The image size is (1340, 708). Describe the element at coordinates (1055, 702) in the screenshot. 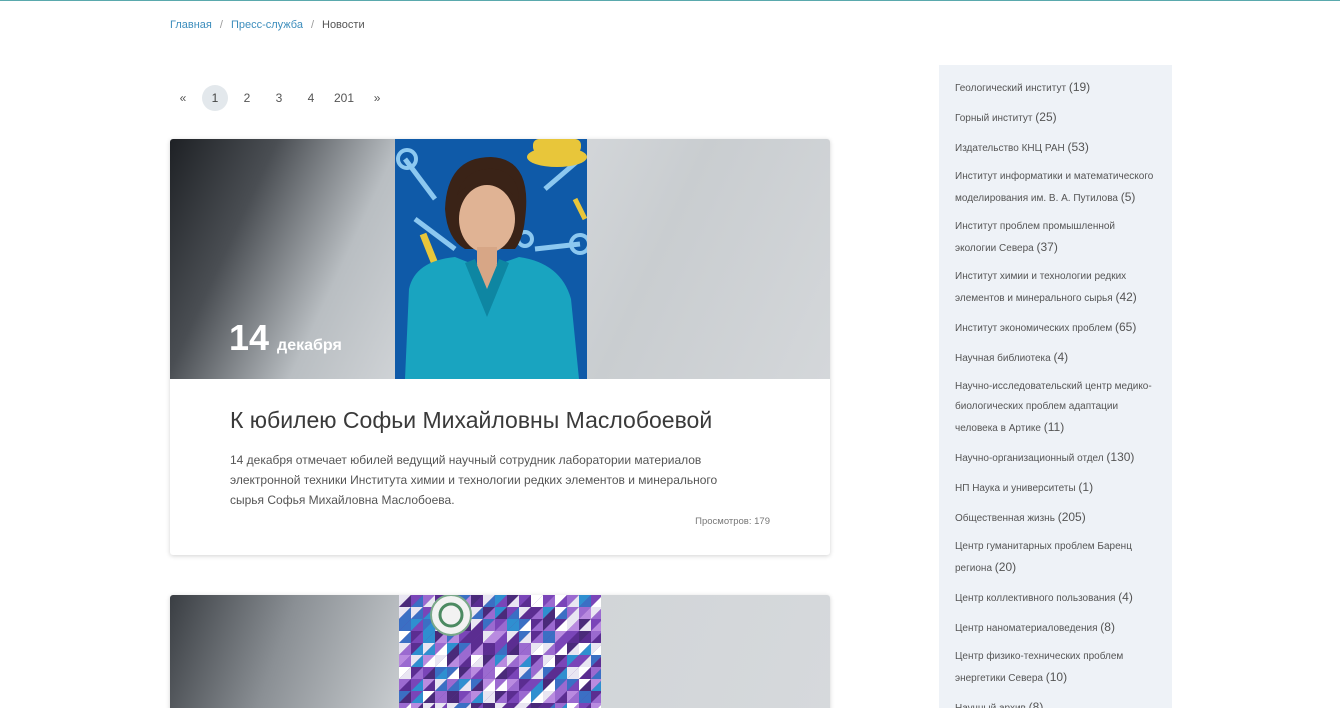

I see `category-item: Научный архив (8)` at that location.